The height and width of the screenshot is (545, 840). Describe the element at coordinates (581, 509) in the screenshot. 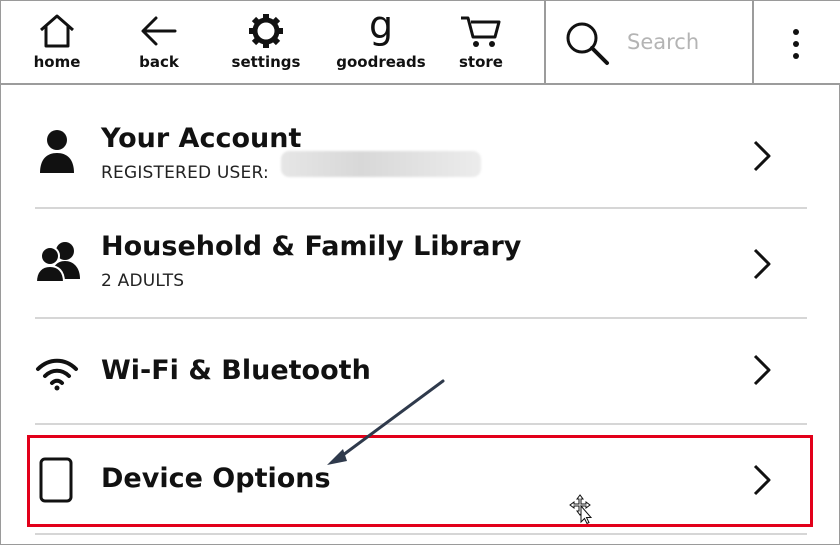

I see `move-cursor-icon` at that location.